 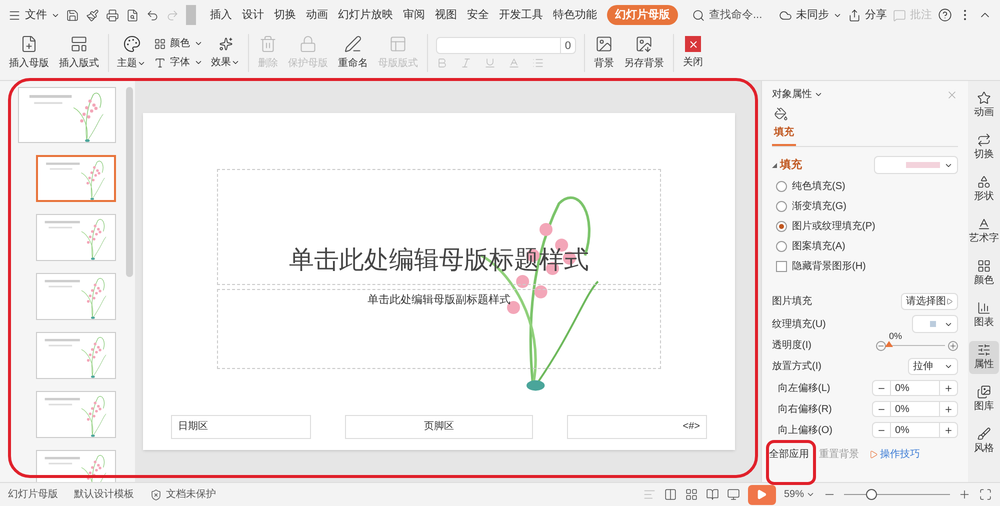 What do you see at coordinates (490, 63) in the screenshot?
I see `underline-icon` at bounding box center [490, 63].